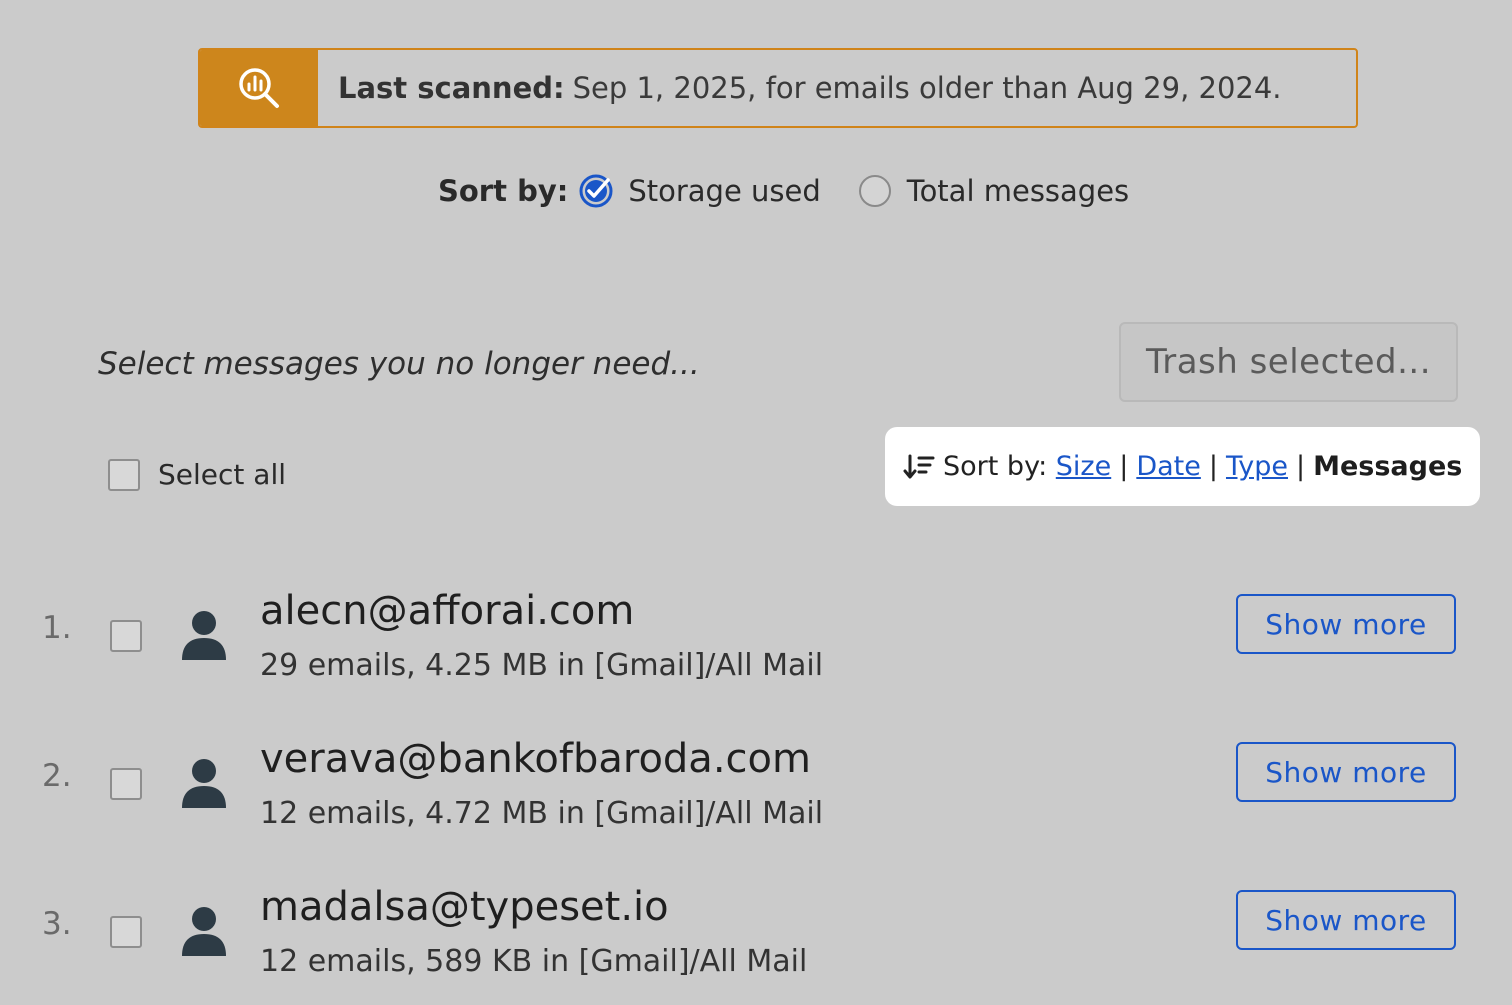 Image resolution: width=1512 pixels, height=1005 pixels. What do you see at coordinates (1083, 466) in the screenshot?
I see `sort-link-size: Size` at bounding box center [1083, 466].